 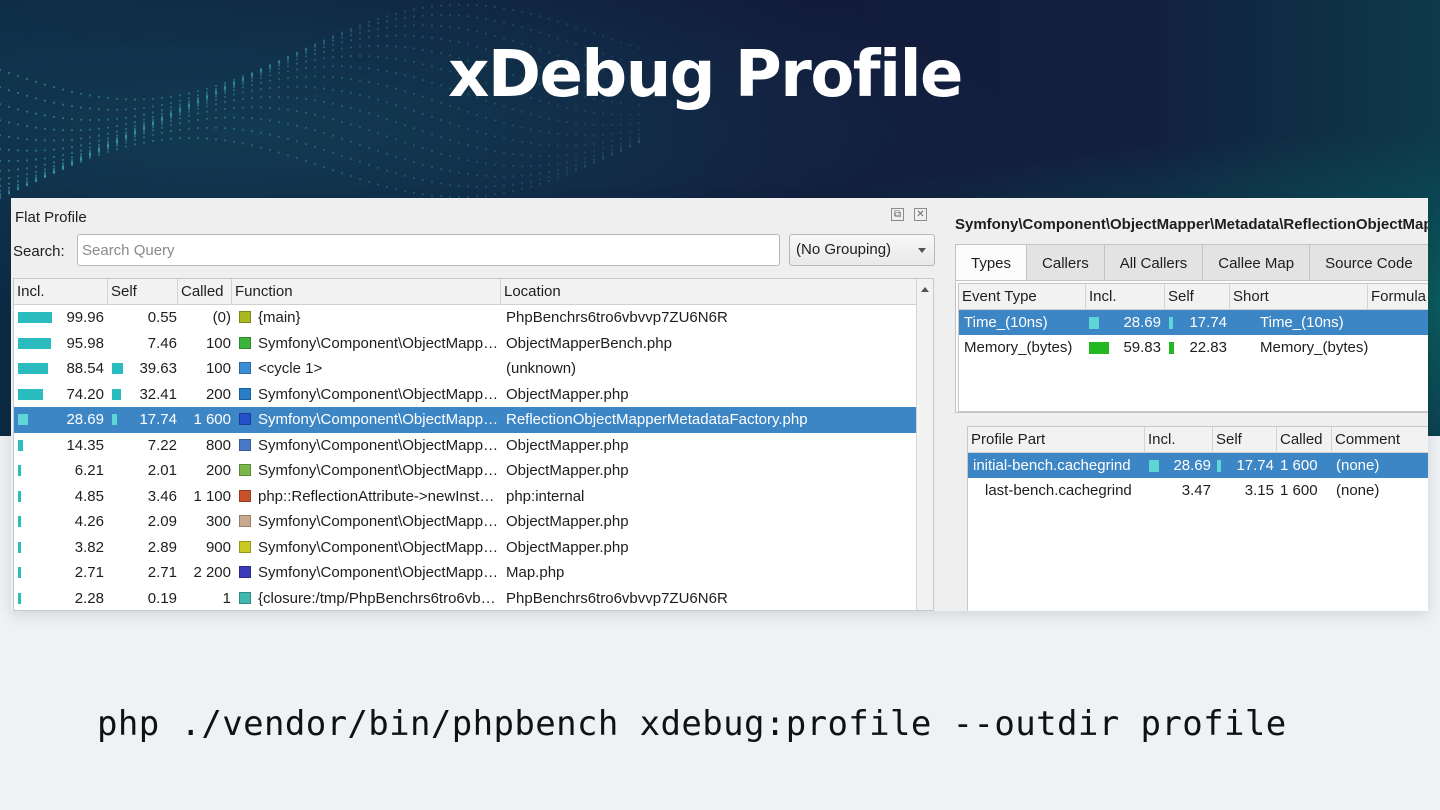 What do you see at coordinates (1198, 490) in the screenshot?
I see `profile-part-row: last-bench.cachegrind 3.47 3.15 1 600 (none)` at bounding box center [1198, 490].